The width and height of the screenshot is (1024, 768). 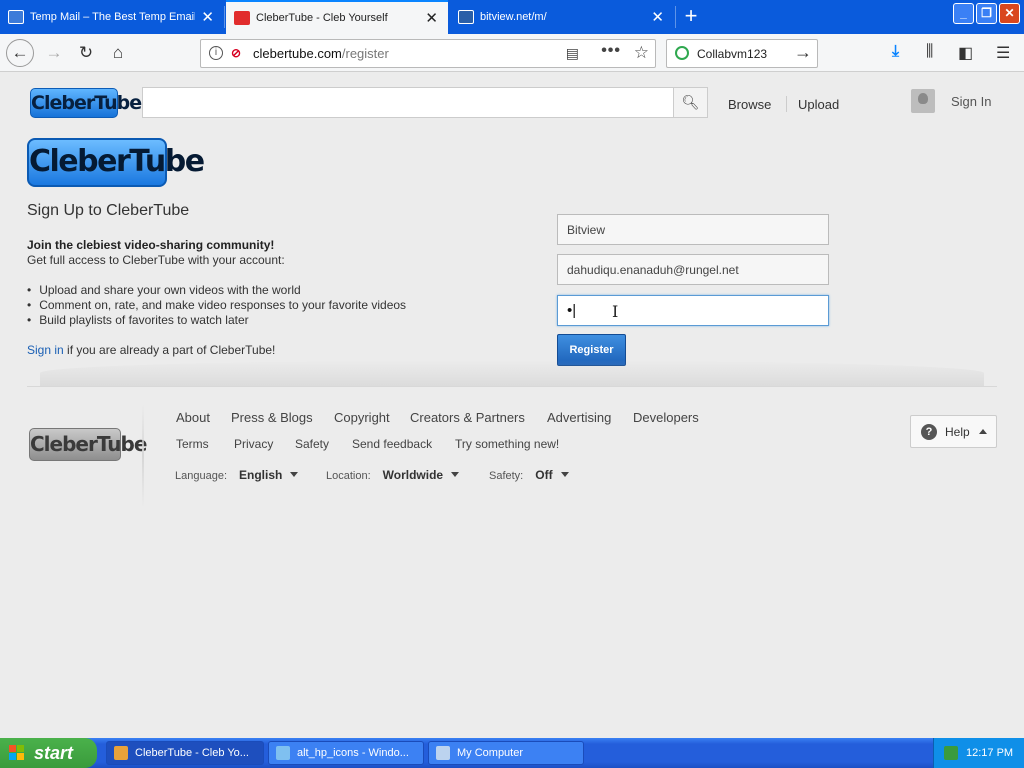 What do you see at coordinates (983, 431) in the screenshot?
I see `chevron-up-icon` at bounding box center [983, 431].